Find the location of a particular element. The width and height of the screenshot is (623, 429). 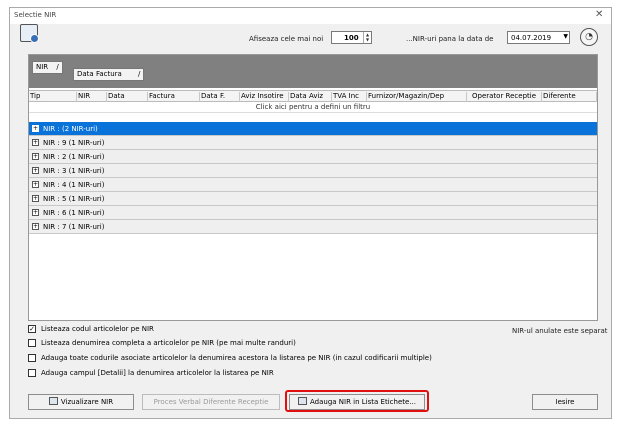

count-value: 100 is located at coordinates (351, 38).